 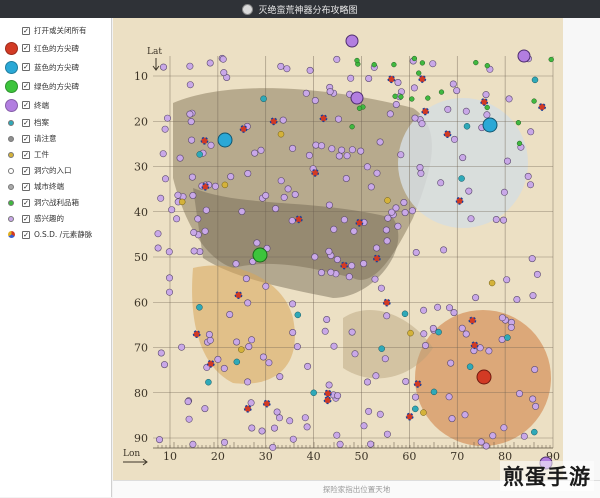 What do you see at coordinates (55, 186) in the screenshot?
I see `legend-row: ✓ 城市终端` at bounding box center [55, 186].